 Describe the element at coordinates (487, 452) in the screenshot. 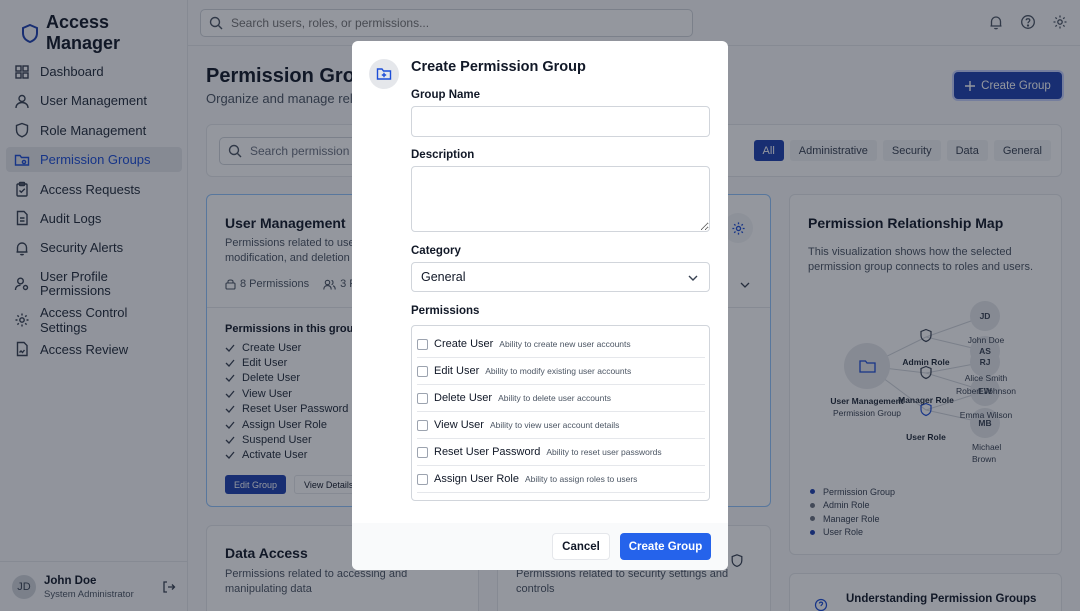

I see `permission-name: Reset User Password` at that location.